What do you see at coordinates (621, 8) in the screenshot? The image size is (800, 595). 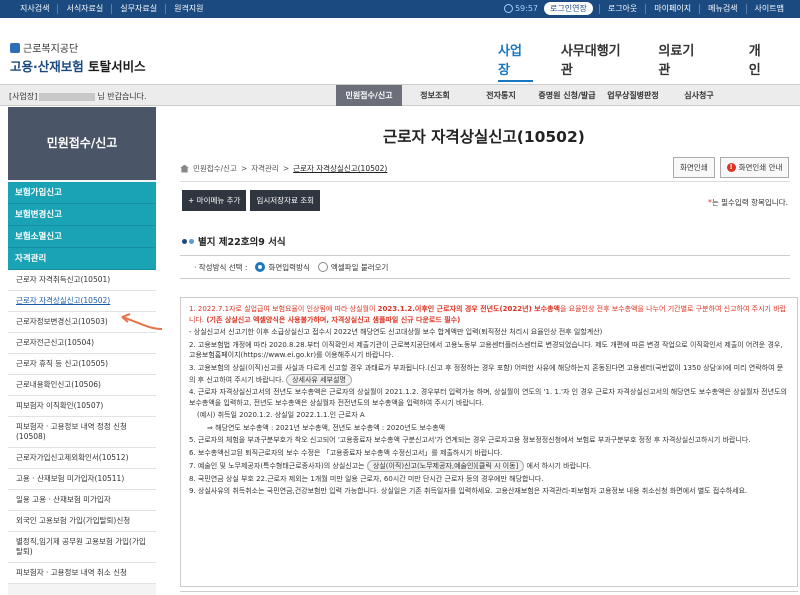 I see `link-logout: 로그아웃` at bounding box center [621, 8].